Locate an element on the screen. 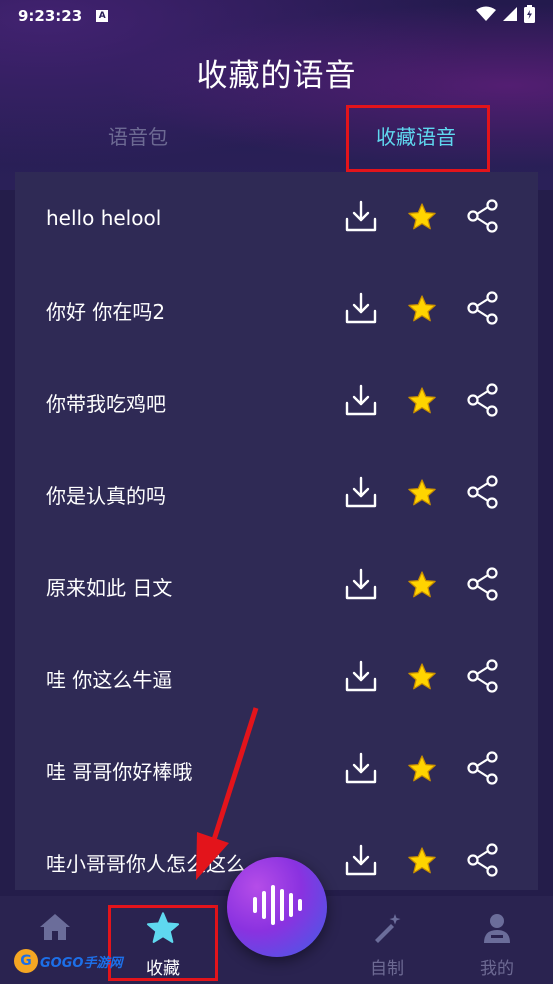 Image resolution: width=553 pixels, height=984 pixels. highlight-box-nav is located at coordinates (163, 943).